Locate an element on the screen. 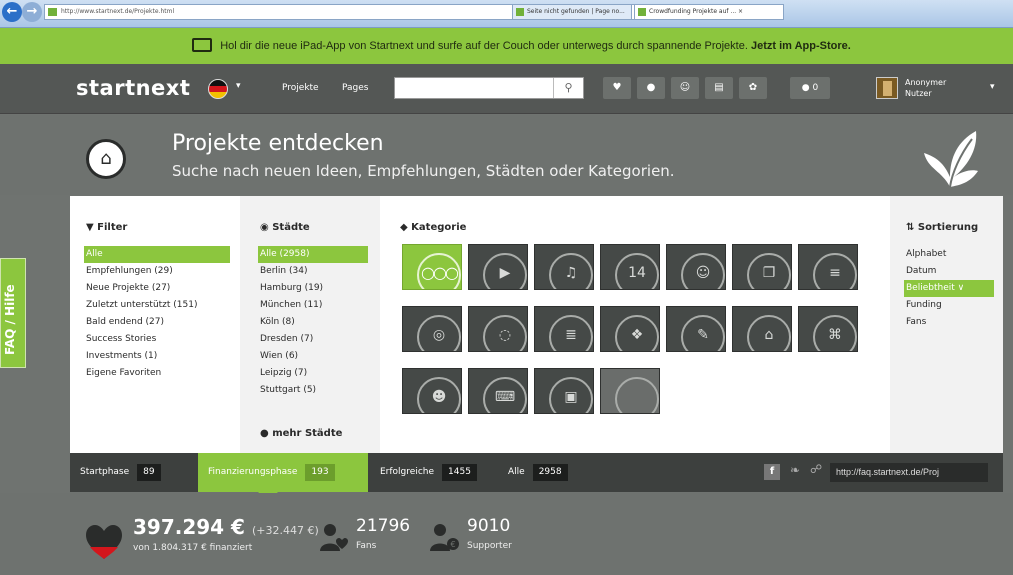 This screenshot has width=1013, height=575. filter-item-empfehlungen: Empfehlungen (29) is located at coordinates (157, 271).